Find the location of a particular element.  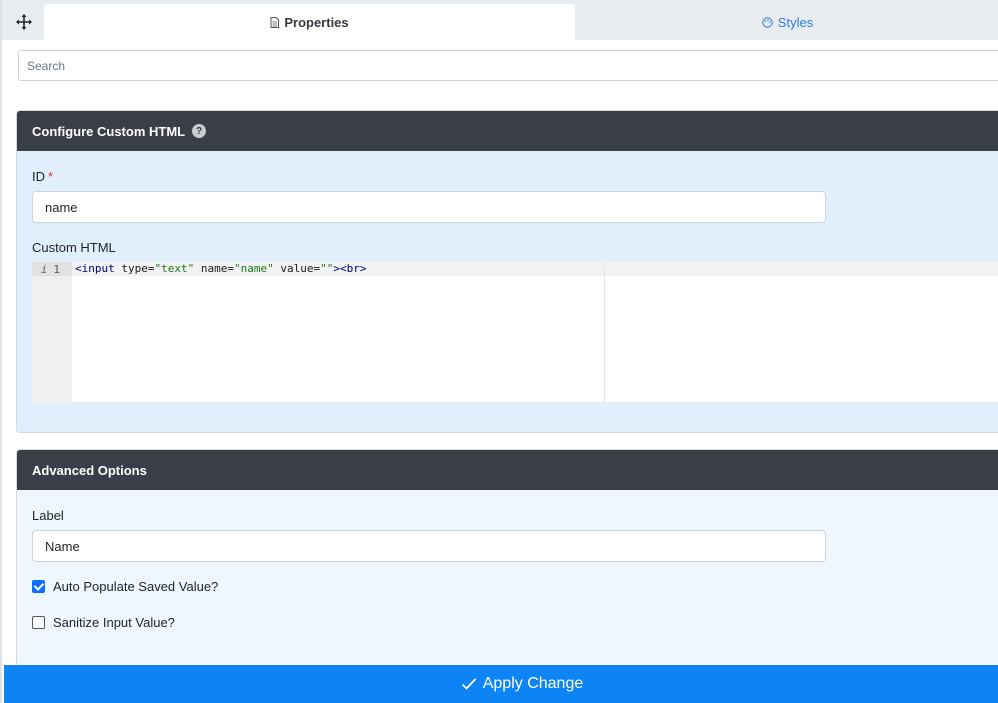

print-margin is located at coordinates (604, 332).